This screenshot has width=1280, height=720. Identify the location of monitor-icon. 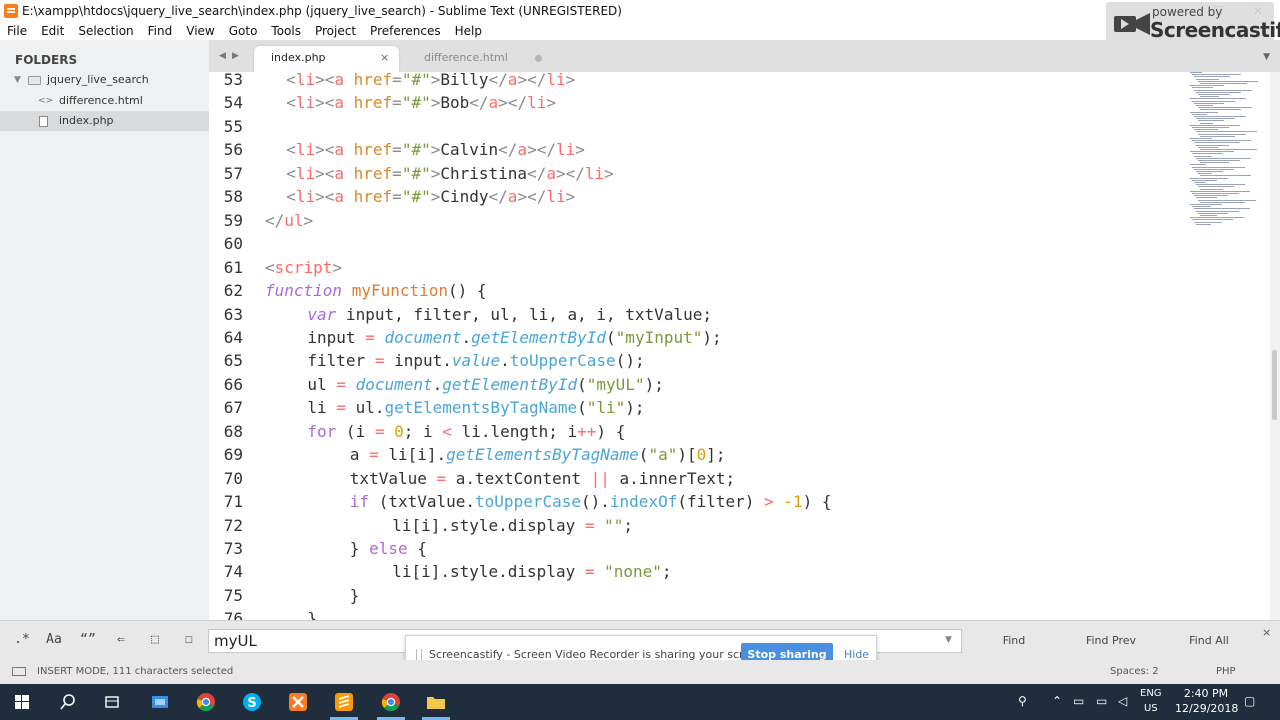
(19, 671).